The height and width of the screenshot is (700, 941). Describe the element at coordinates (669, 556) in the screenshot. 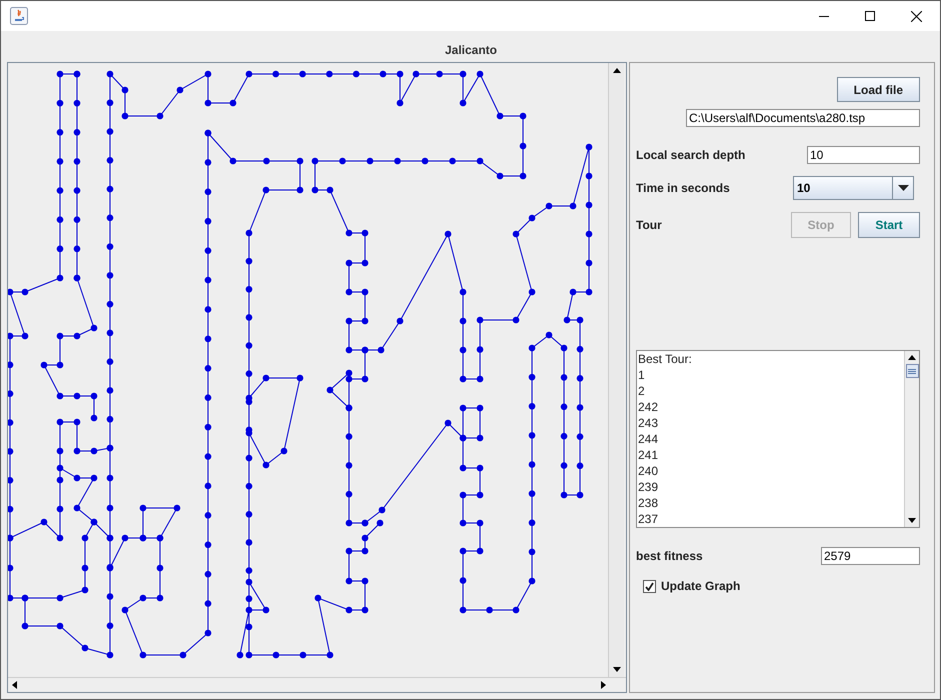

I see `best-fitness-label: best fitness` at that location.